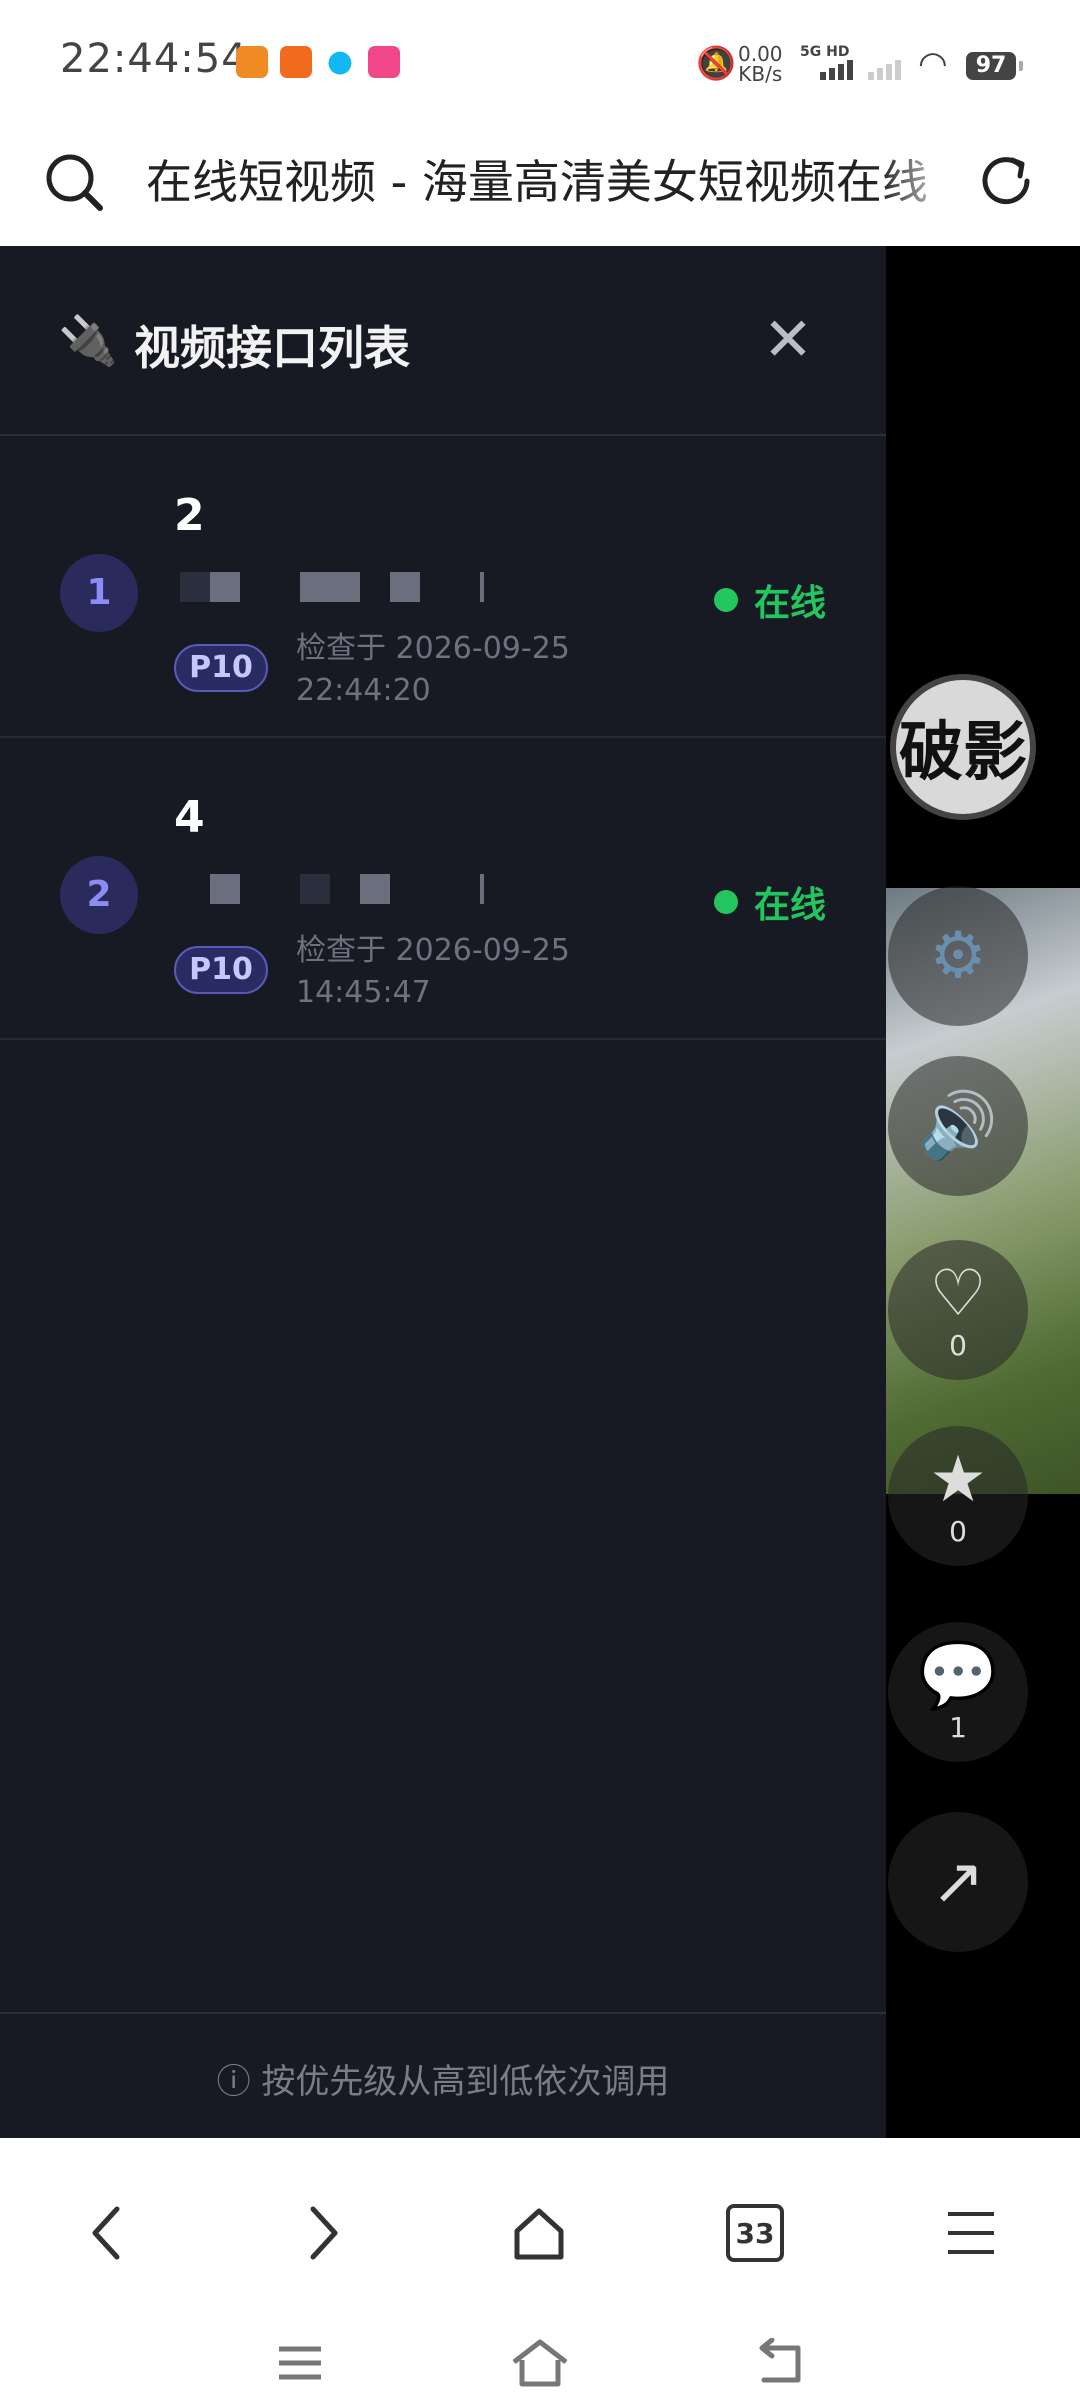  I want to click on comment-button: 💬 1, so click(958, 1692).